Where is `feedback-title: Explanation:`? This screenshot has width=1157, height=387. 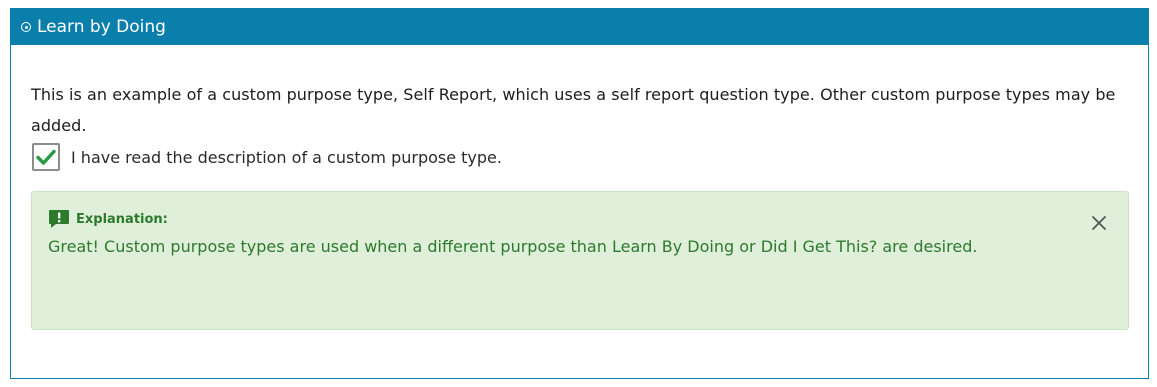
feedback-title: Explanation: is located at coordinates (122, 219).